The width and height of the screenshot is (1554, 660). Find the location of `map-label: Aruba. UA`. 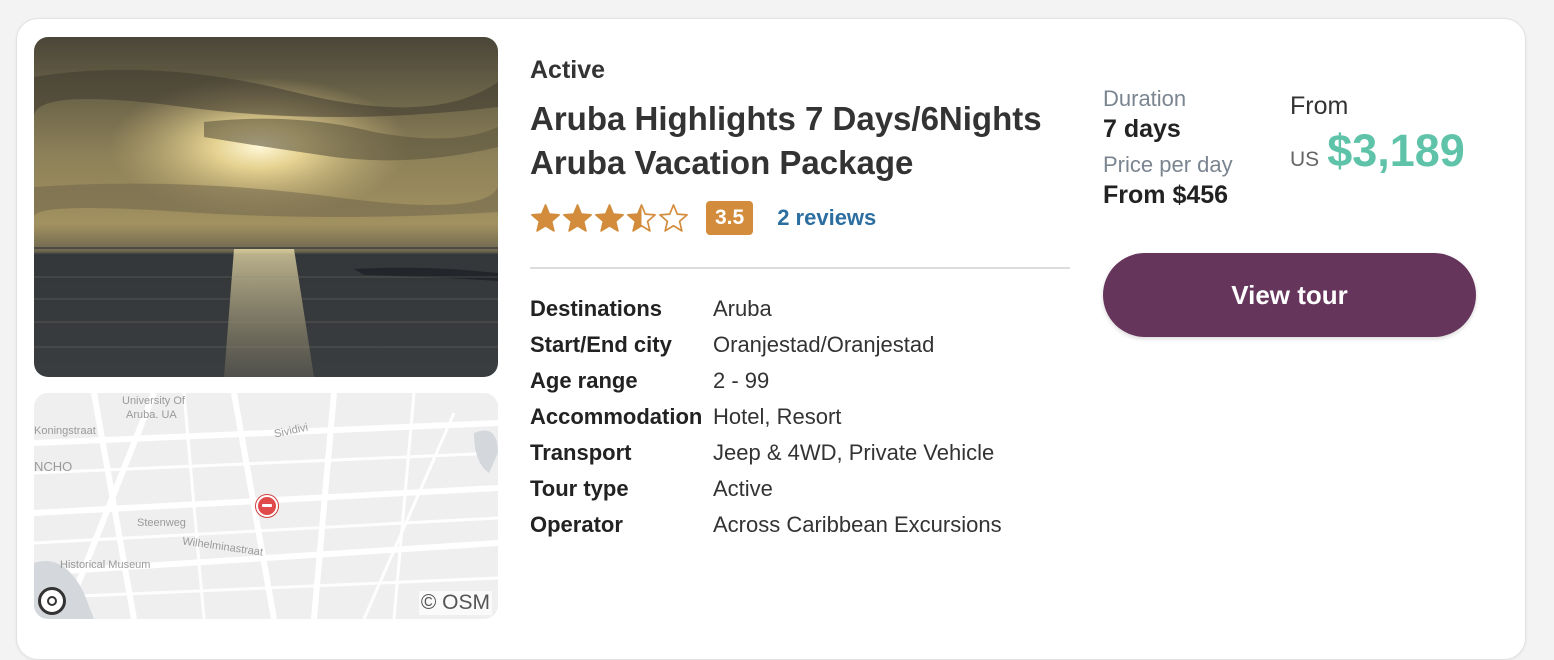

map-label: Aruba. UA is located at coordinates (151, 415).